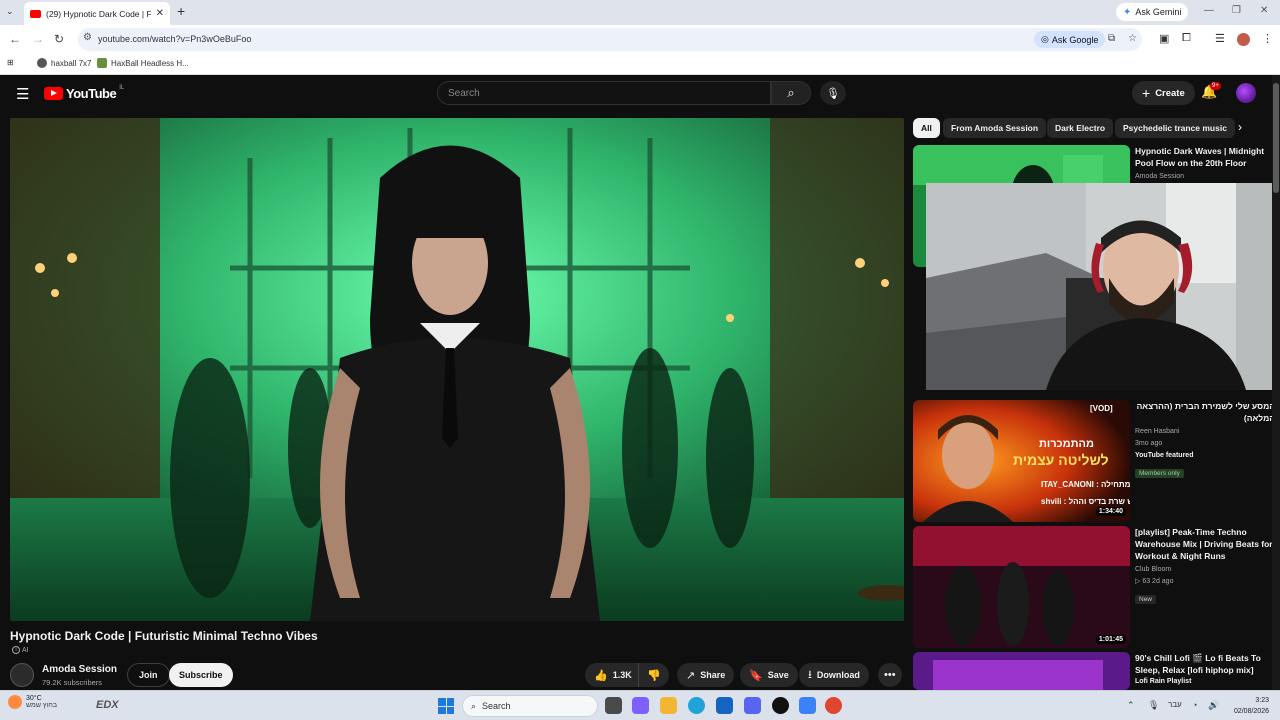  Describe the element at coordinates (530, 706) in the screenshot. I see `taskbar-search: ⌕ Search` at that location.